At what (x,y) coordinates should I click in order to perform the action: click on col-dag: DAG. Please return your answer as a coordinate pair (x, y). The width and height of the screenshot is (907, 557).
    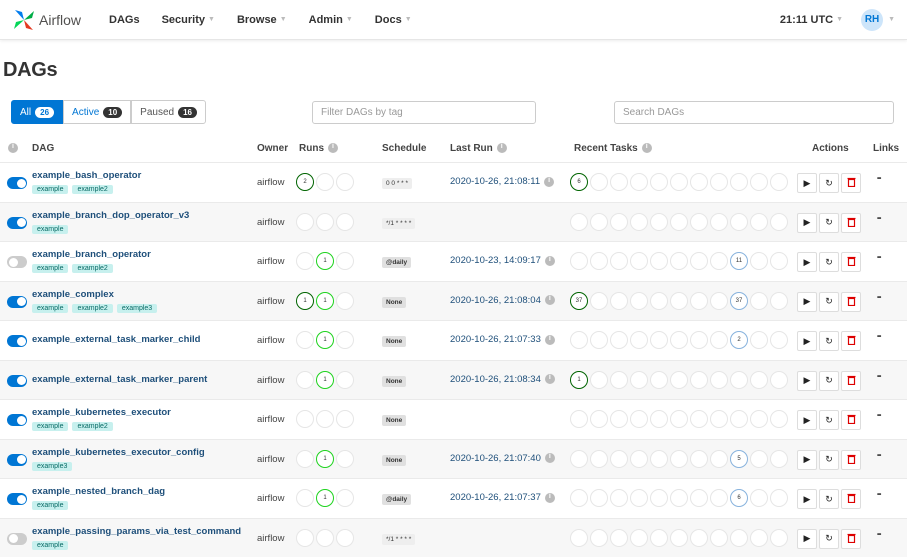
    Looking at the image, I should click on (43, 148).